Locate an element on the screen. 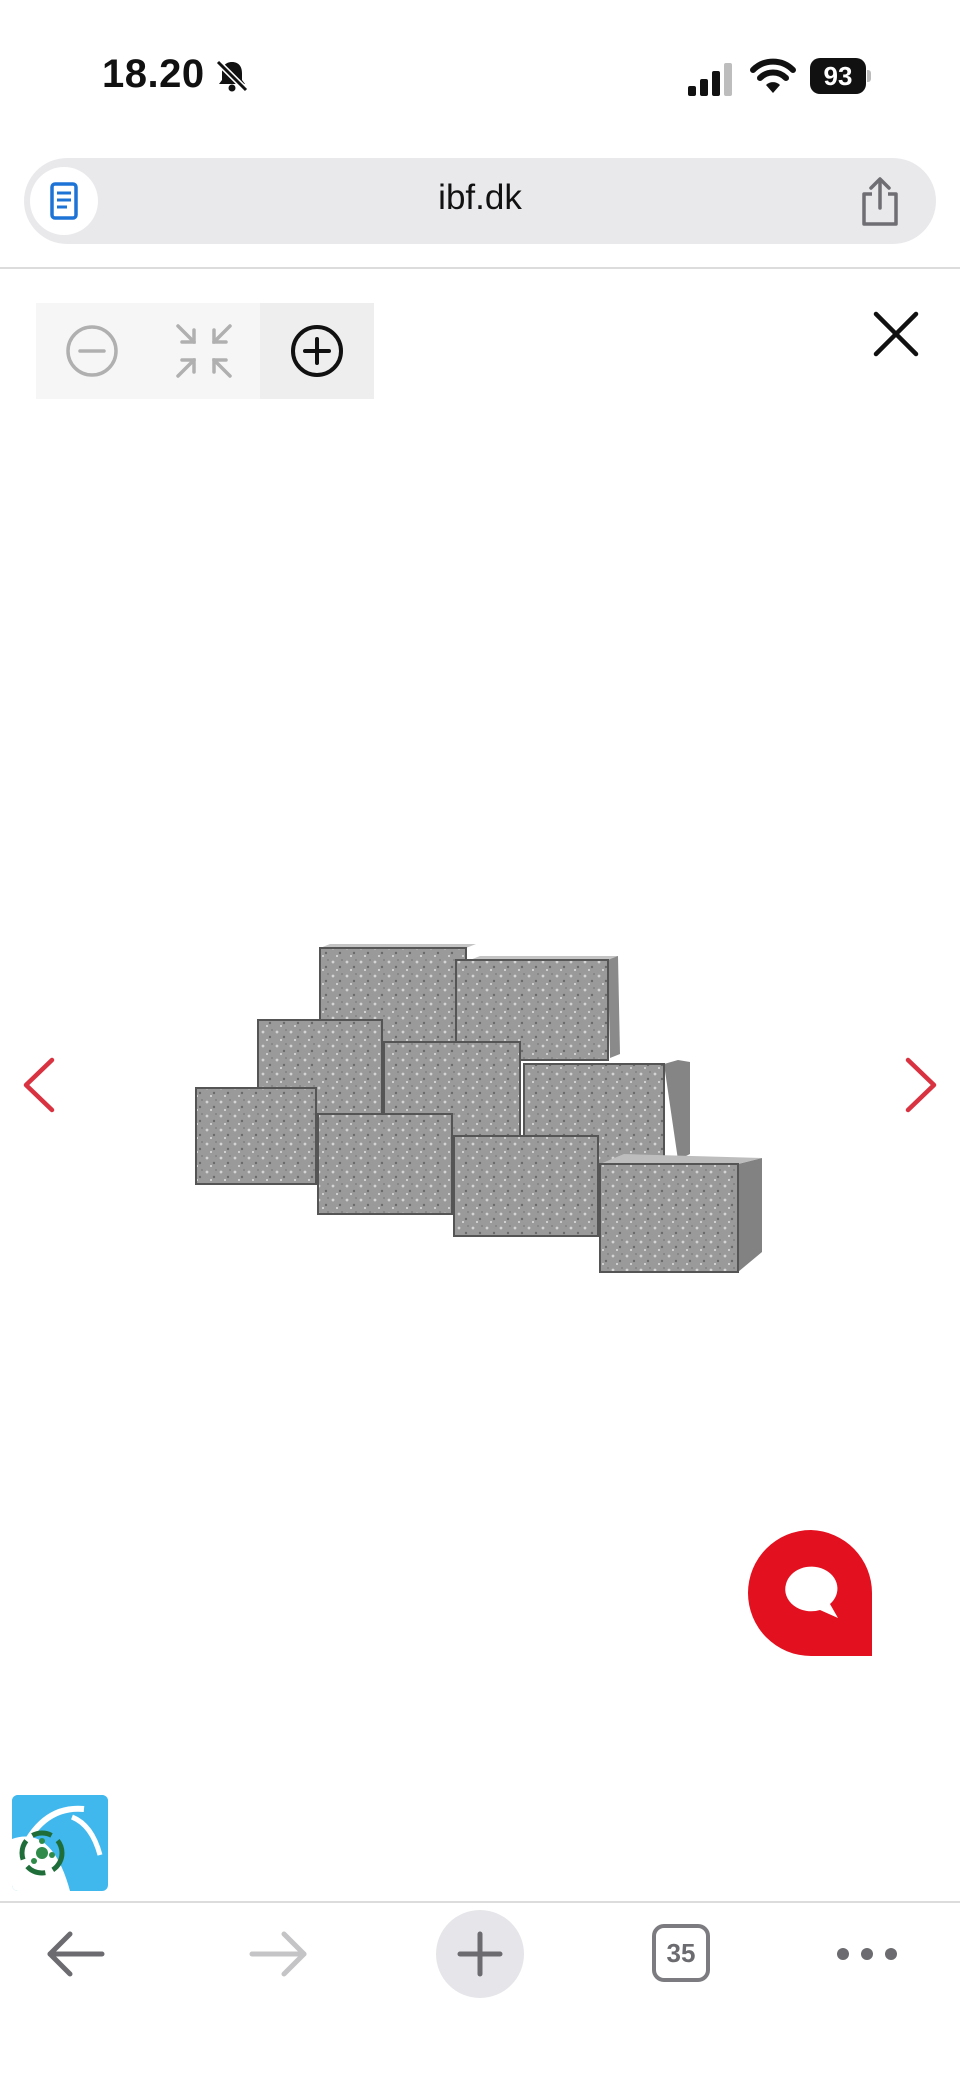 This screenshot has width=960, height=2087. battery-indicator: 93 is located at coordinates (841, 76).